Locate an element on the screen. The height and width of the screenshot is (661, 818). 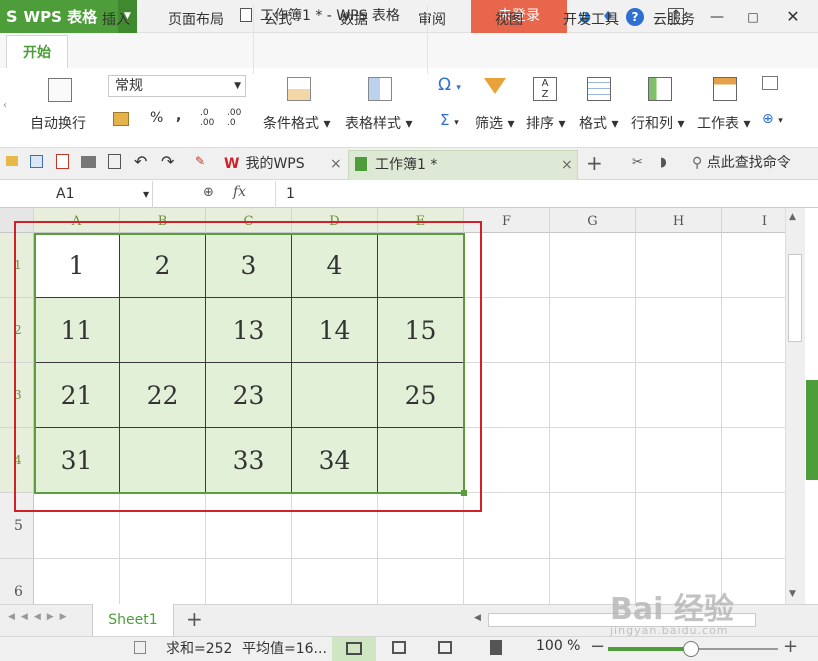
add-sheet-button: + is located at coordinates (194, 619).